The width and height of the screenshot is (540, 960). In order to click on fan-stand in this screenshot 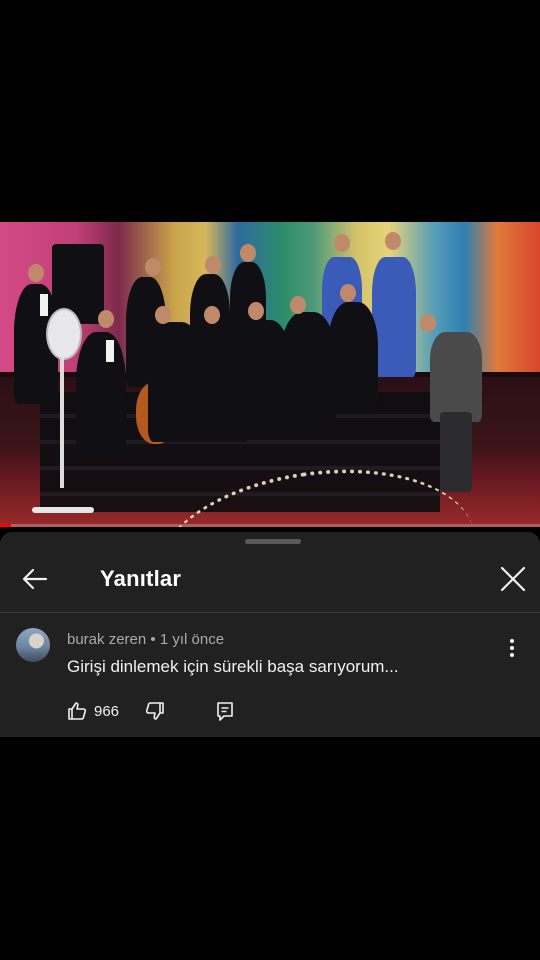, I will do `click(62, 423)`.